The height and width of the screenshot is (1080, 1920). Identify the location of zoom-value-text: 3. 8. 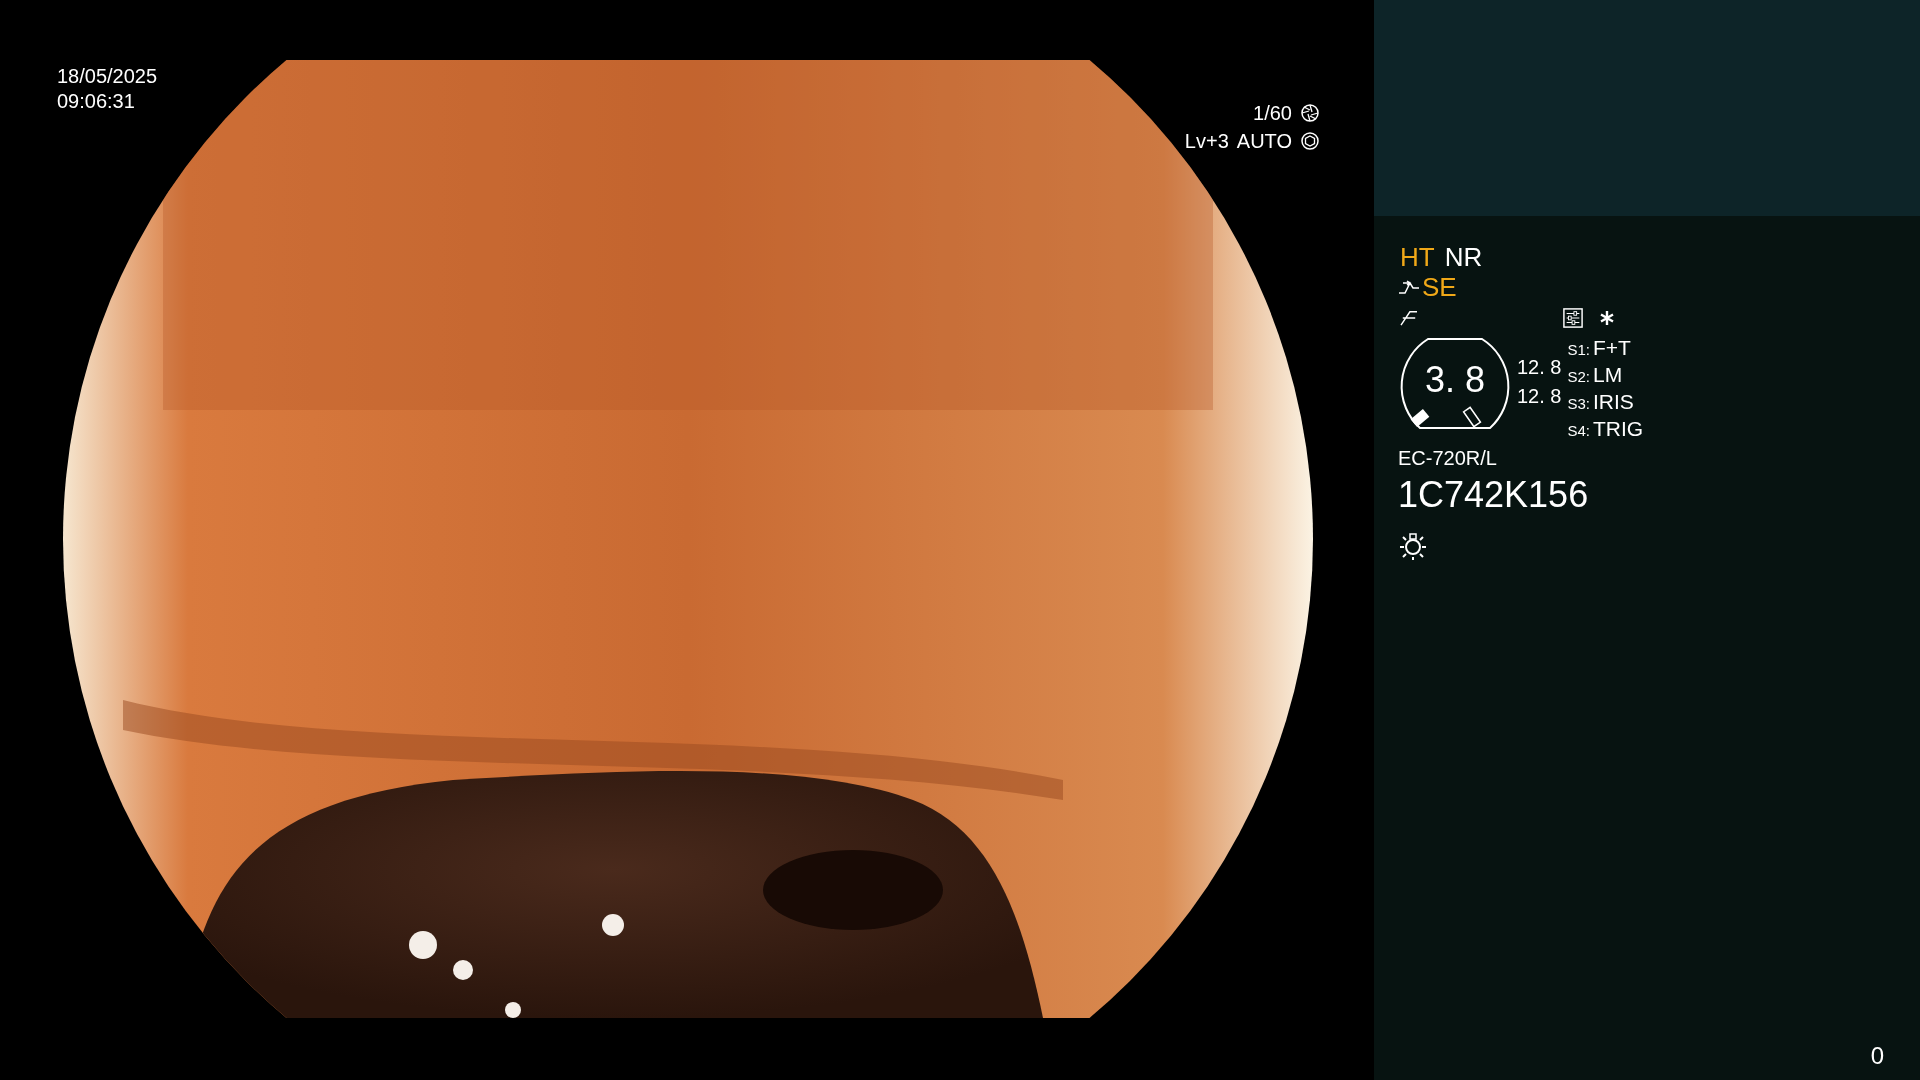
(1454, 380).